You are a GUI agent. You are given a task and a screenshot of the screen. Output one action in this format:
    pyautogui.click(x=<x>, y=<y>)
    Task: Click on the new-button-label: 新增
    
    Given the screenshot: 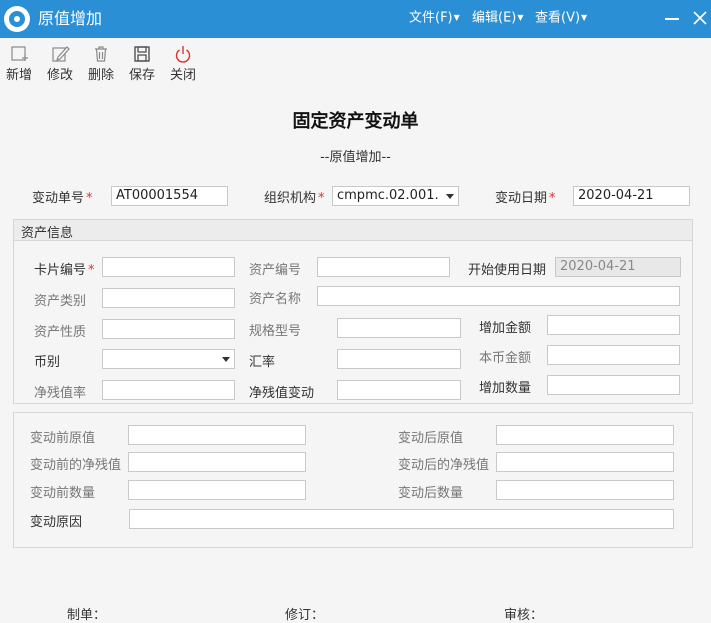 What is the action you would take?
    pyautogui.click(x=18, y=75)
    